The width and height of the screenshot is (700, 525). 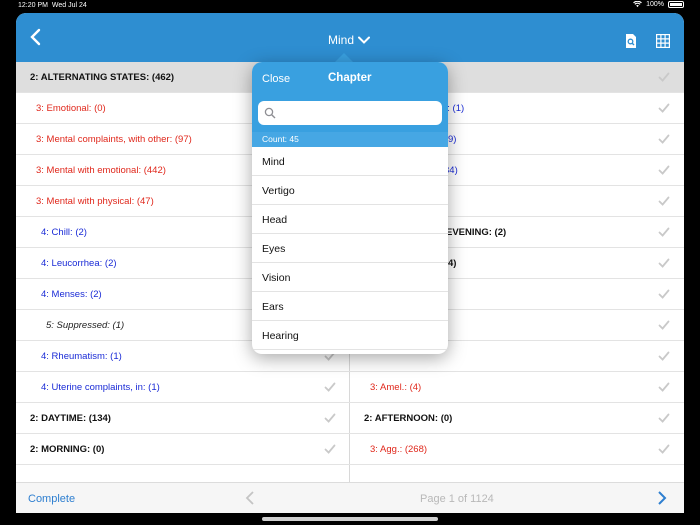 I want to click on status-right: 100%, so click(x=658, y=4).